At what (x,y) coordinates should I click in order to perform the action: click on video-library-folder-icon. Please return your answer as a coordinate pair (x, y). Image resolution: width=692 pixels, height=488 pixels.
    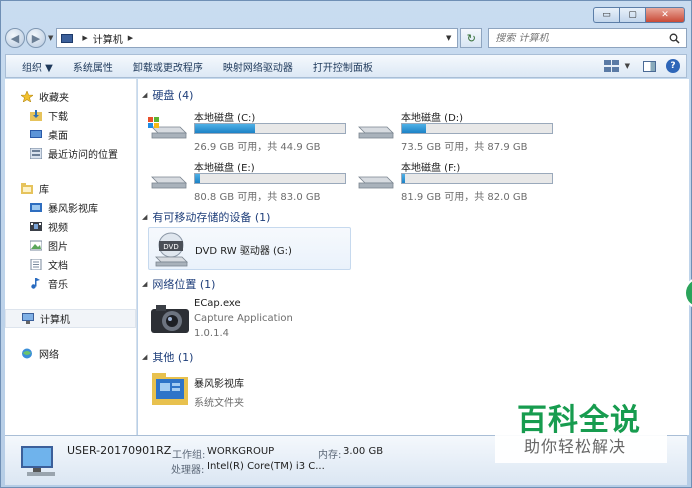
    Looking at the image, I should click on (170, 389).